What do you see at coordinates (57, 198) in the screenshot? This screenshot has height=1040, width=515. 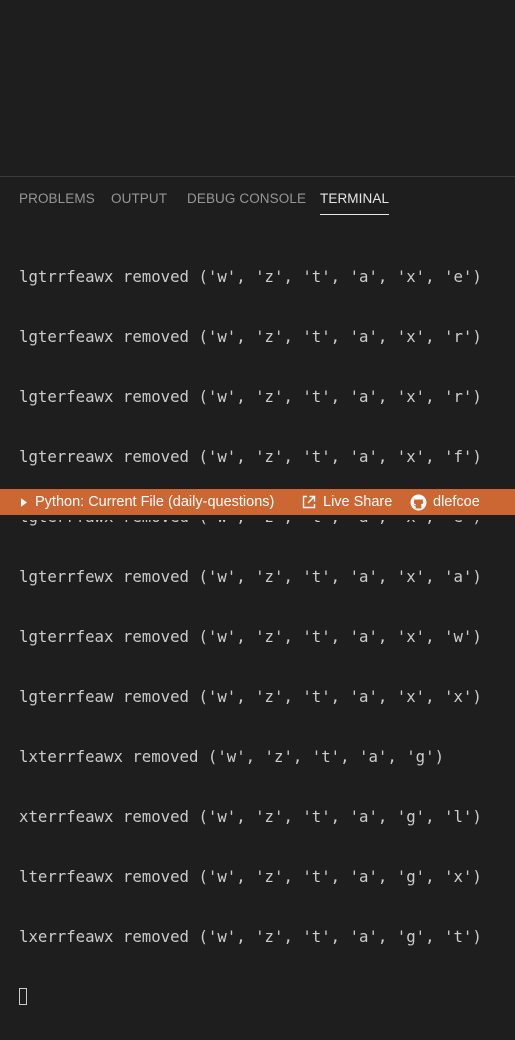 I see `tab-problems: PROBLEMS` at bounding box center [57, 198].